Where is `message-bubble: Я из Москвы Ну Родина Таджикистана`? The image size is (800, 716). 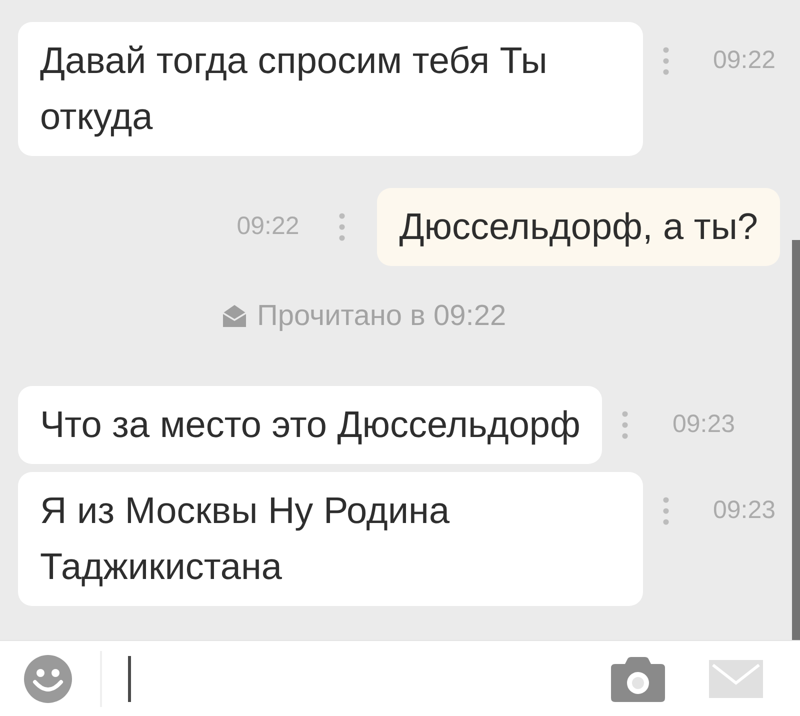
message-bubble: Я из Москвы Ну Родина Таджикистана is located at coordinates (330, 539).